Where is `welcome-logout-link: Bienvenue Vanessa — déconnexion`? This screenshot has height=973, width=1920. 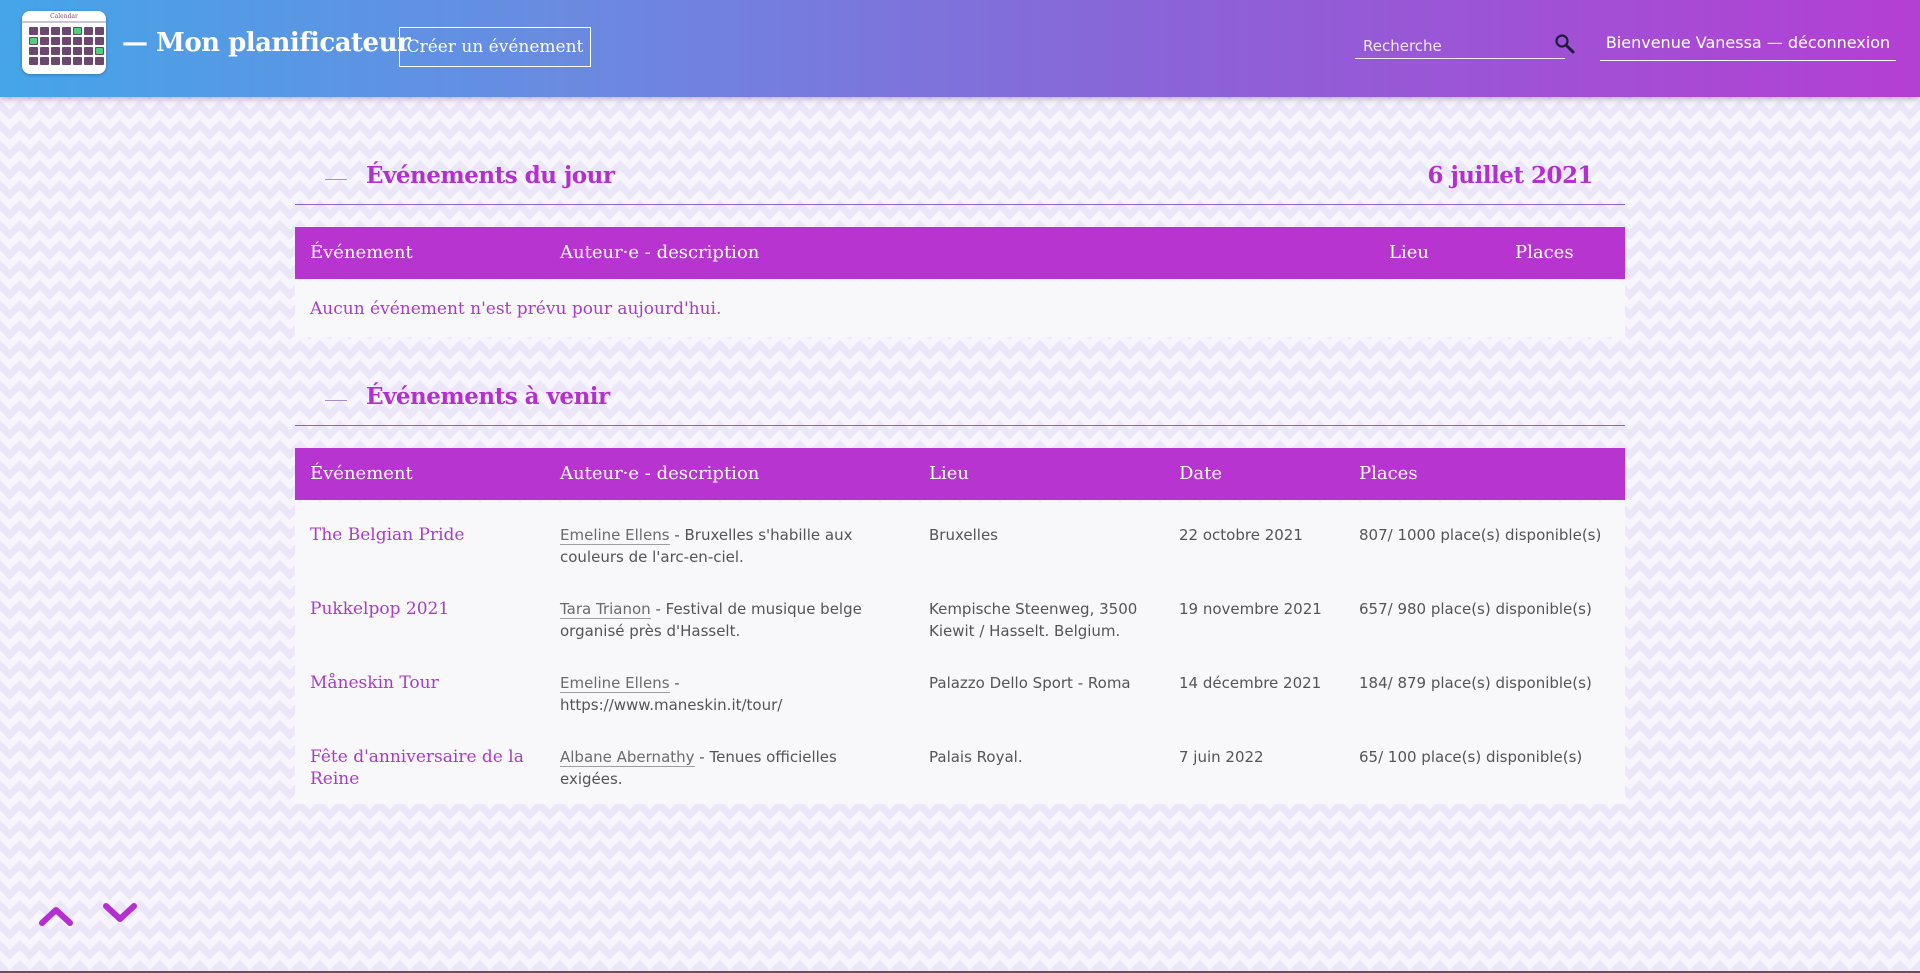 welcome-logout-link: Bienvenue Vanessa — déconnexion is located at coordinates (1748, 44).